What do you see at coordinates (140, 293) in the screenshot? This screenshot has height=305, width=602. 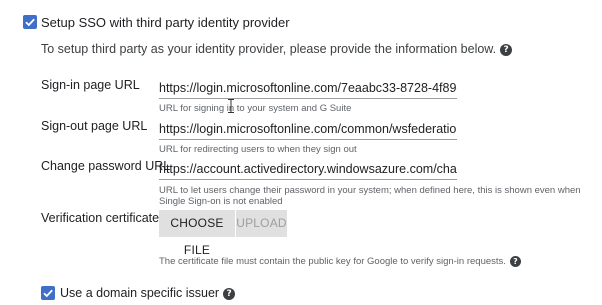 I see `domain-issuer-label: Use a domain specific issuer` at bounding box center [140, 293].